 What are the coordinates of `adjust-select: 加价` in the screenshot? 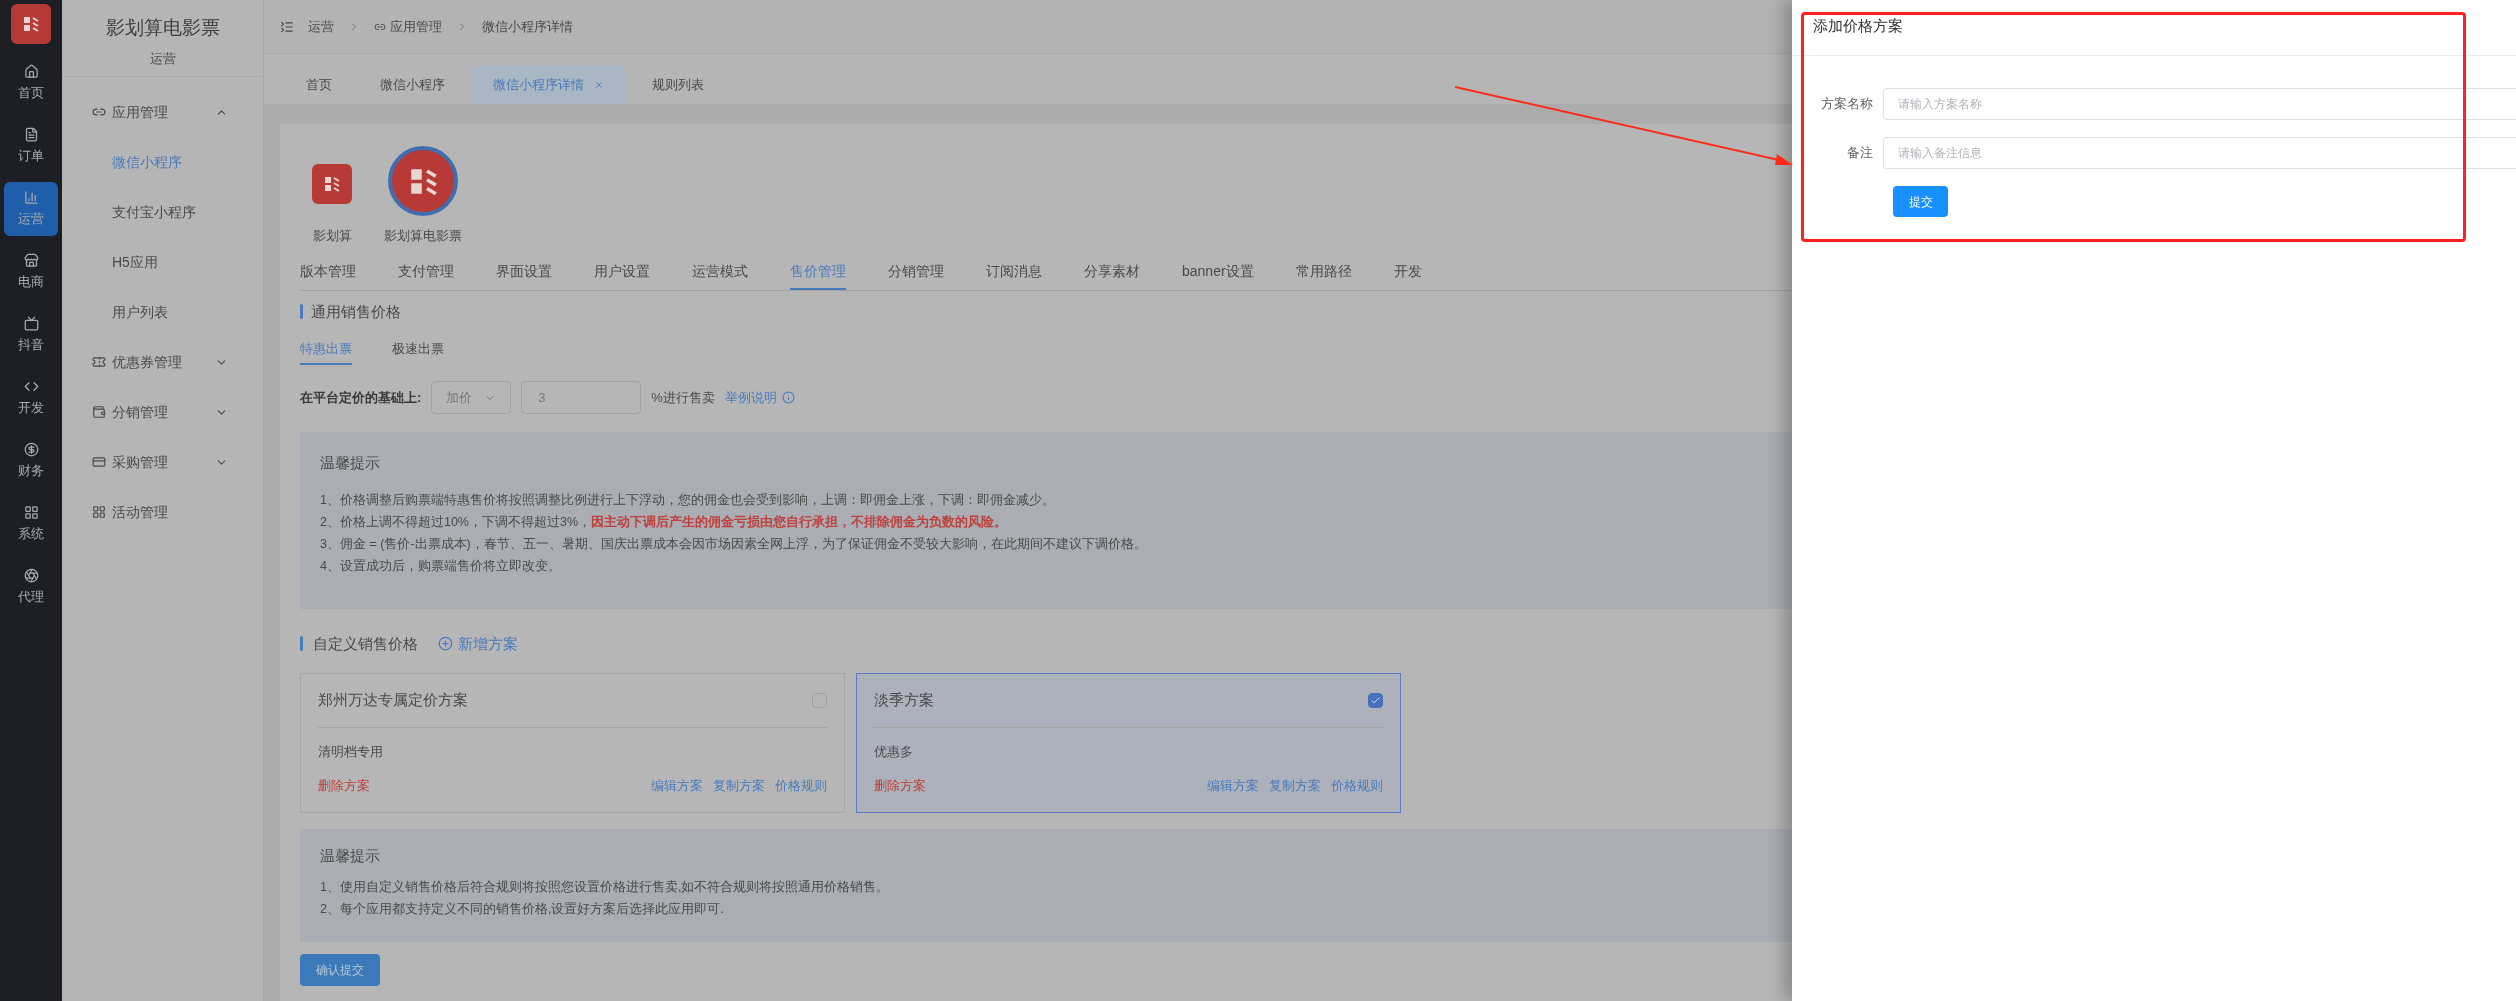 It's located at (471, 397).